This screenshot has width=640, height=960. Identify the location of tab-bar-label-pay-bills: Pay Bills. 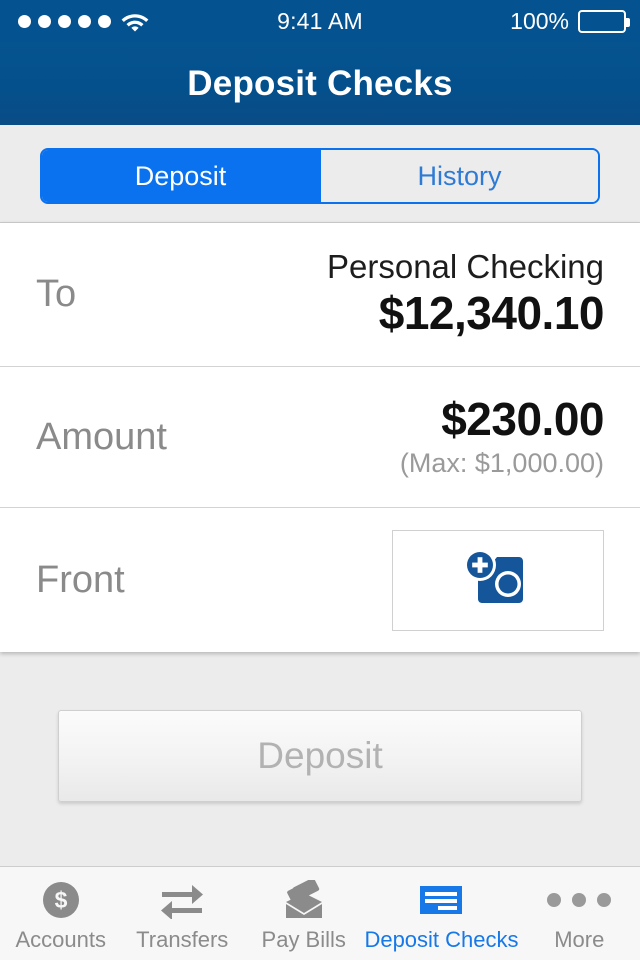
(303, 939).